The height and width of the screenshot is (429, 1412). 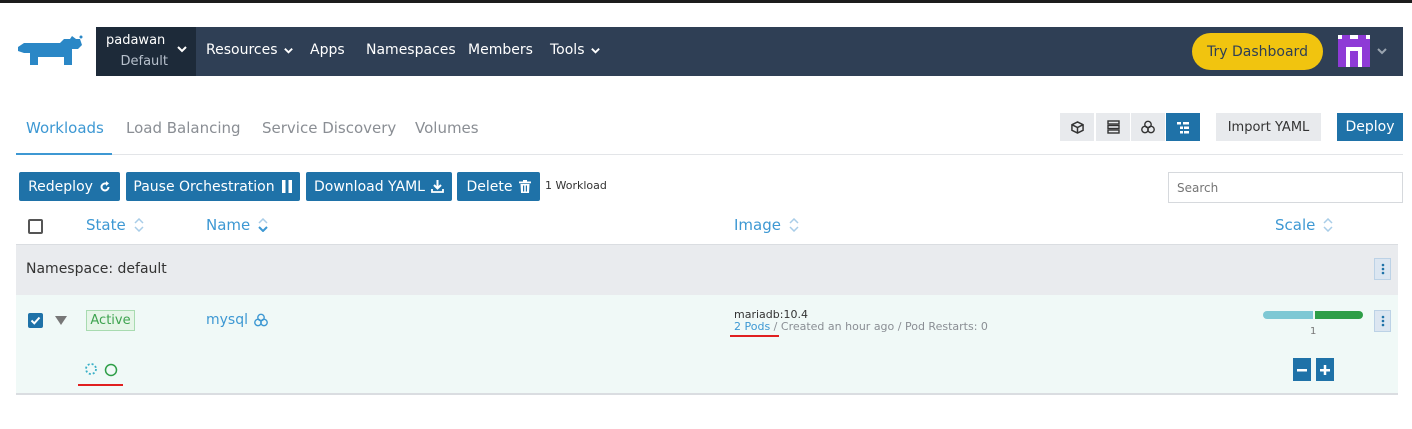 I want to click on tab-volumes: Volumes, so click(x=447, y=128).